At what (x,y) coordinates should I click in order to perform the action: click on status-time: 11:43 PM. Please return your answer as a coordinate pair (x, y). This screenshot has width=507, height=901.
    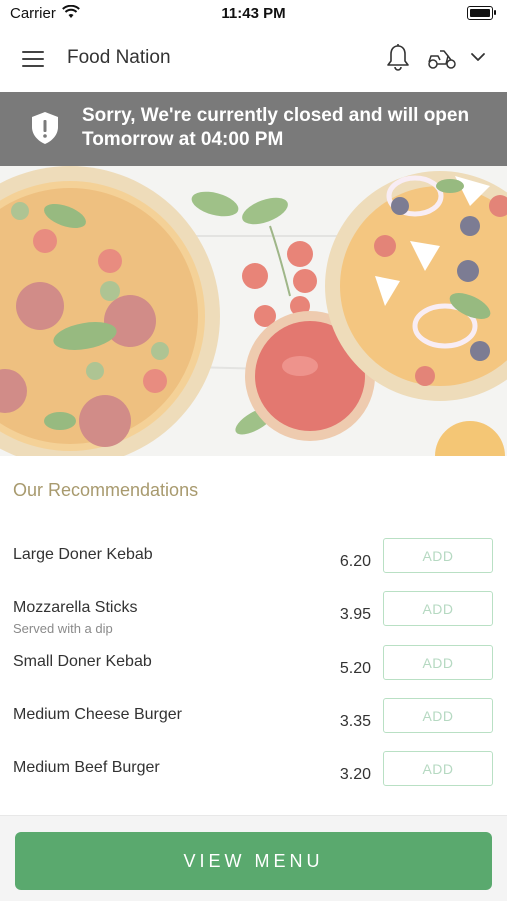
    Looking at the image, I should click on (253, 13).